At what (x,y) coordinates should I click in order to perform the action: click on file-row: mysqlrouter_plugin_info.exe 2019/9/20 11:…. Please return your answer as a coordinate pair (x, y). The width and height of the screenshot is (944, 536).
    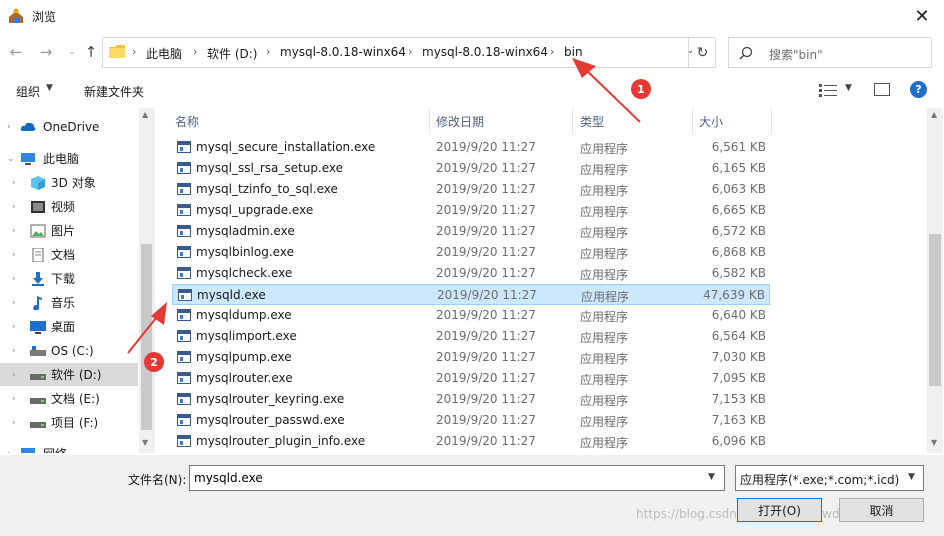
    Looking at the image, I should click on (471, 441).